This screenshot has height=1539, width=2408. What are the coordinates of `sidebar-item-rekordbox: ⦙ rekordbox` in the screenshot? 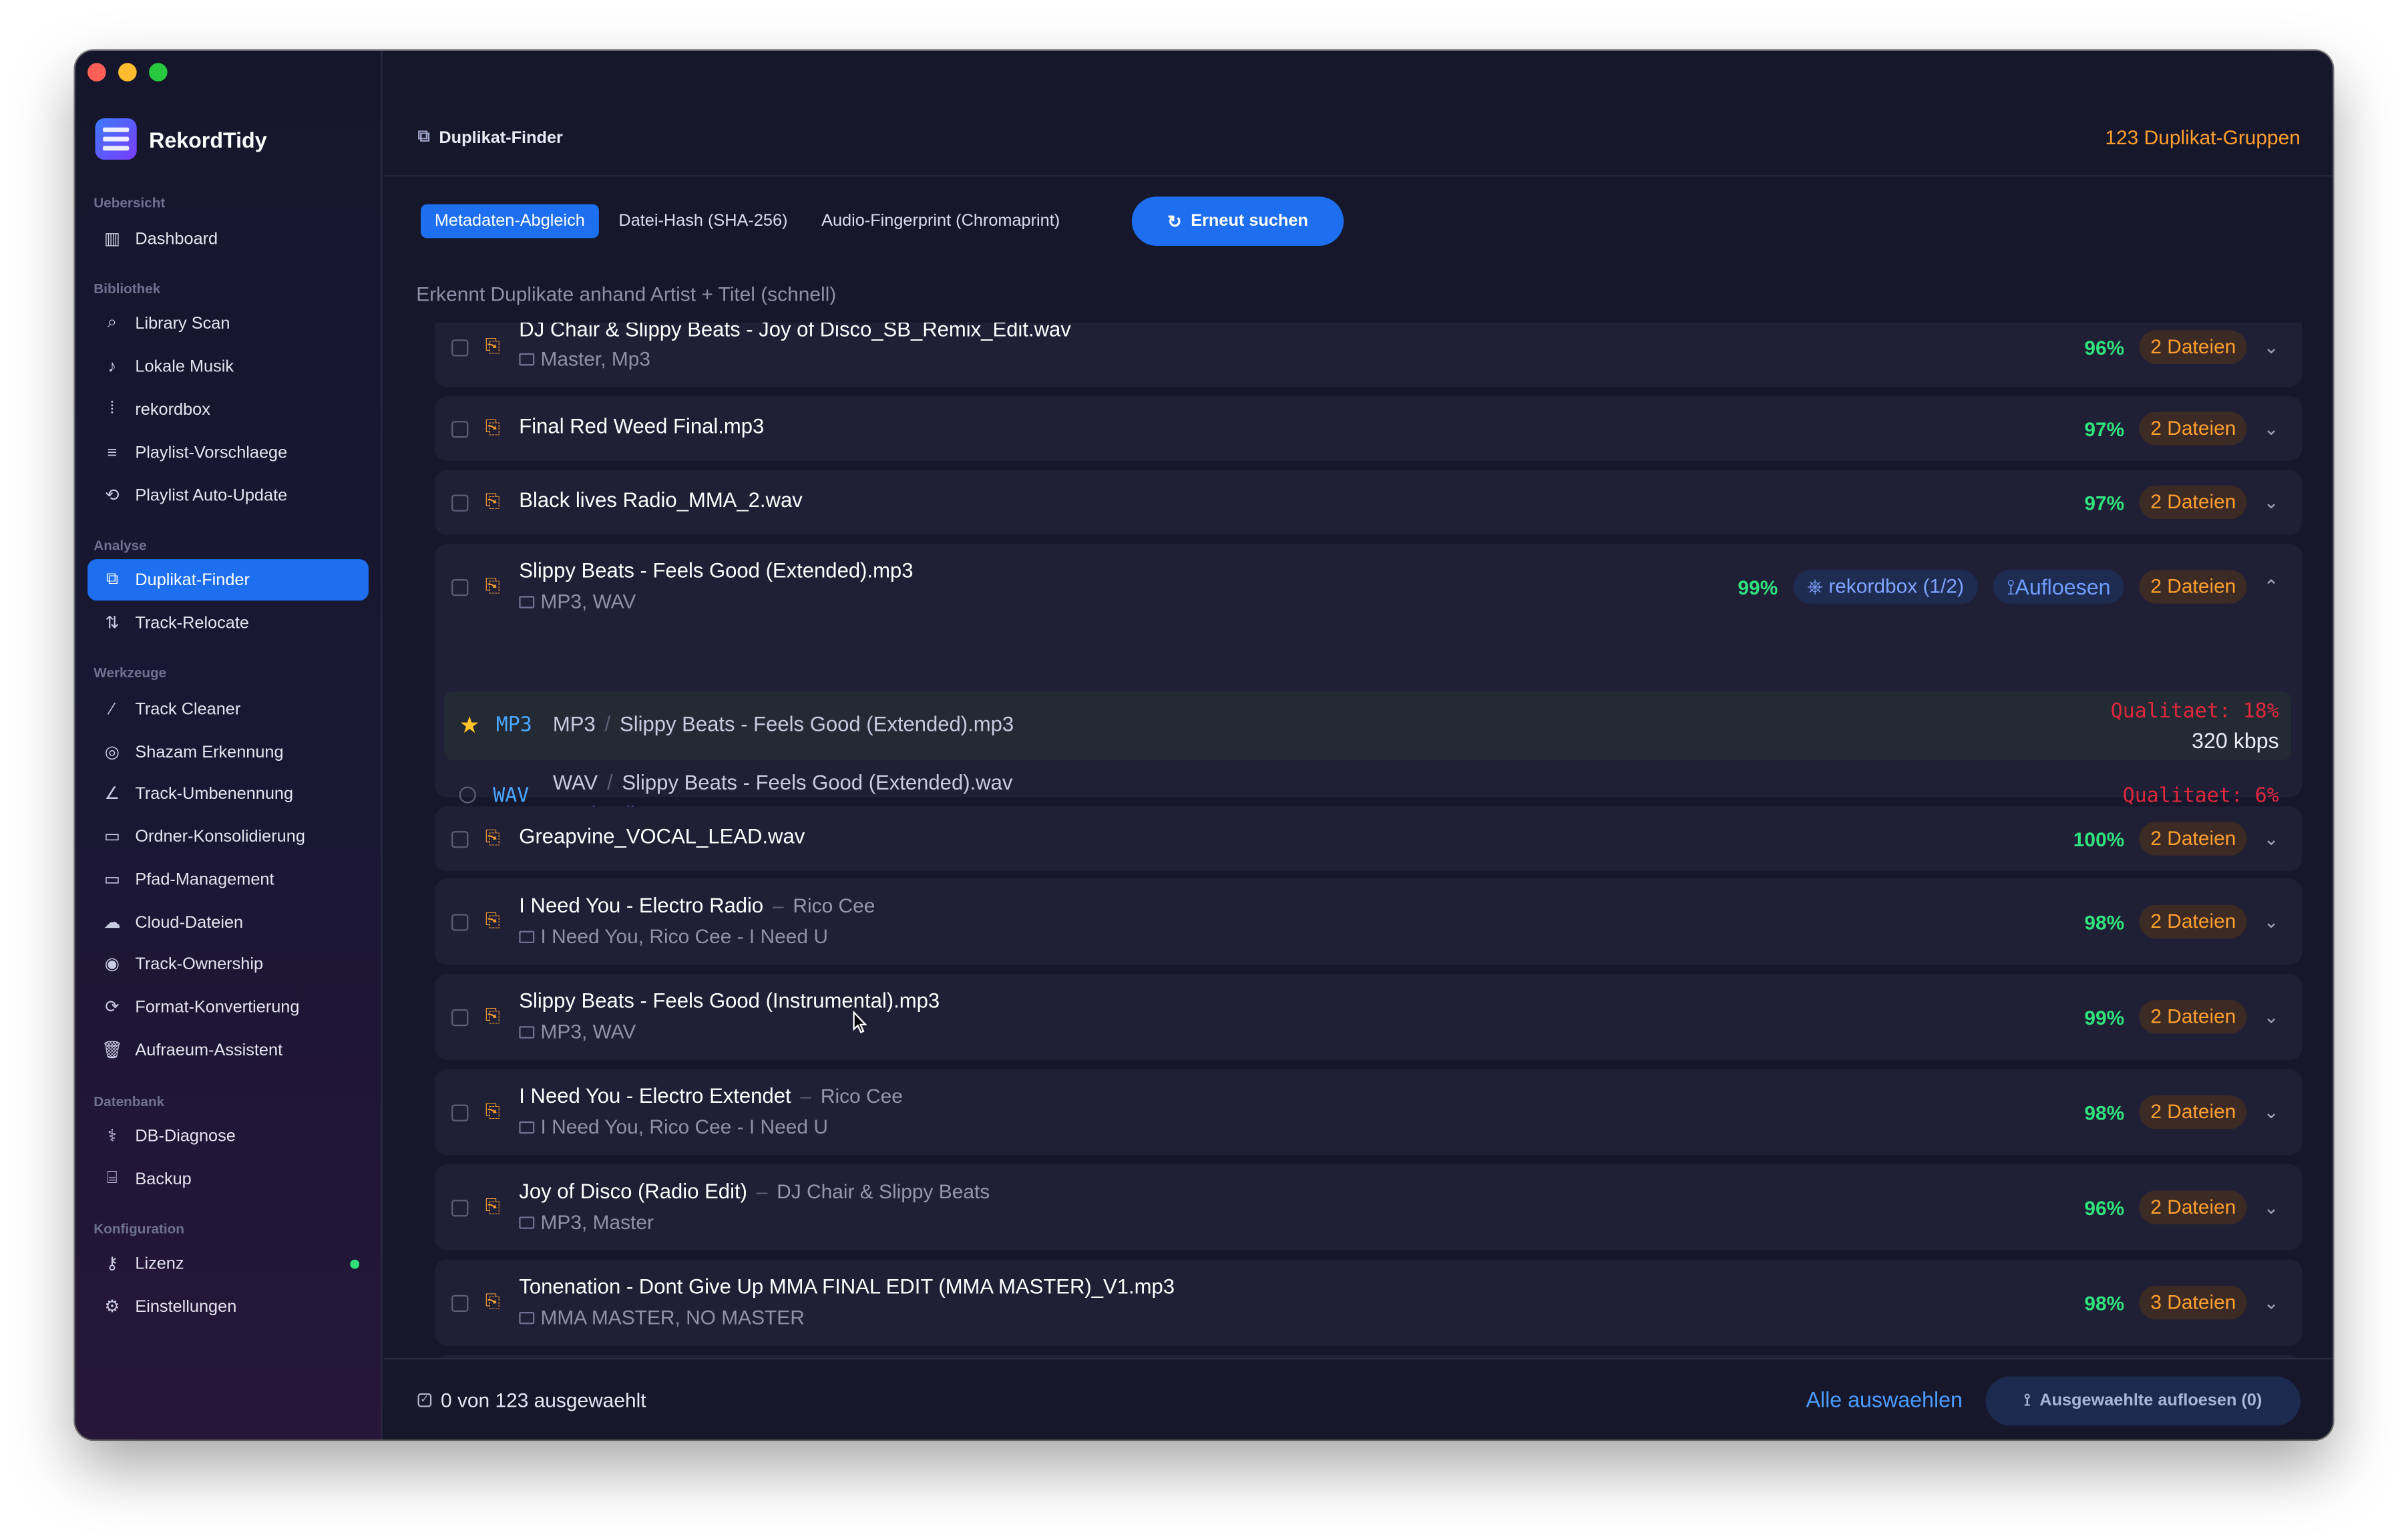 It's located at (228, 409).